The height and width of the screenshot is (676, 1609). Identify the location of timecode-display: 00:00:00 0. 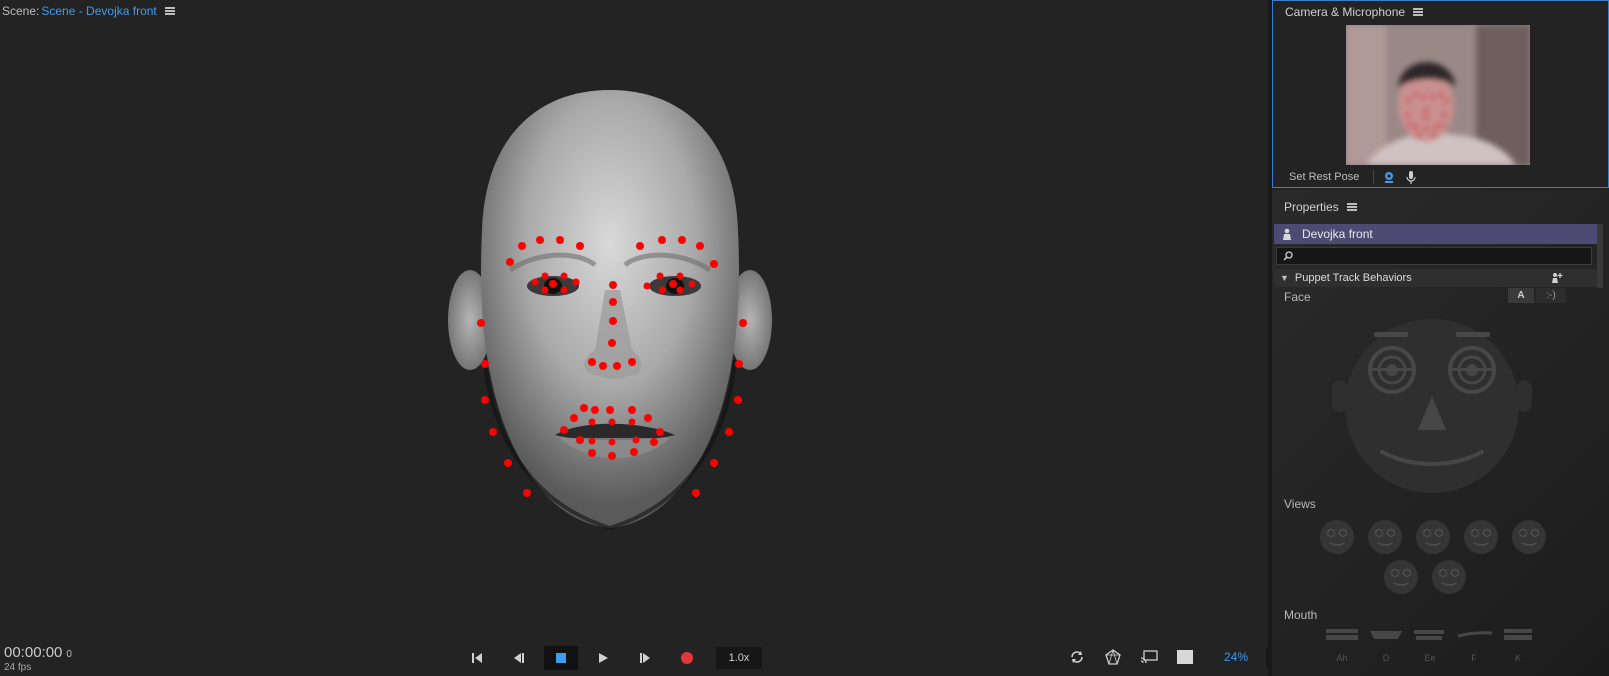
(38, 652).